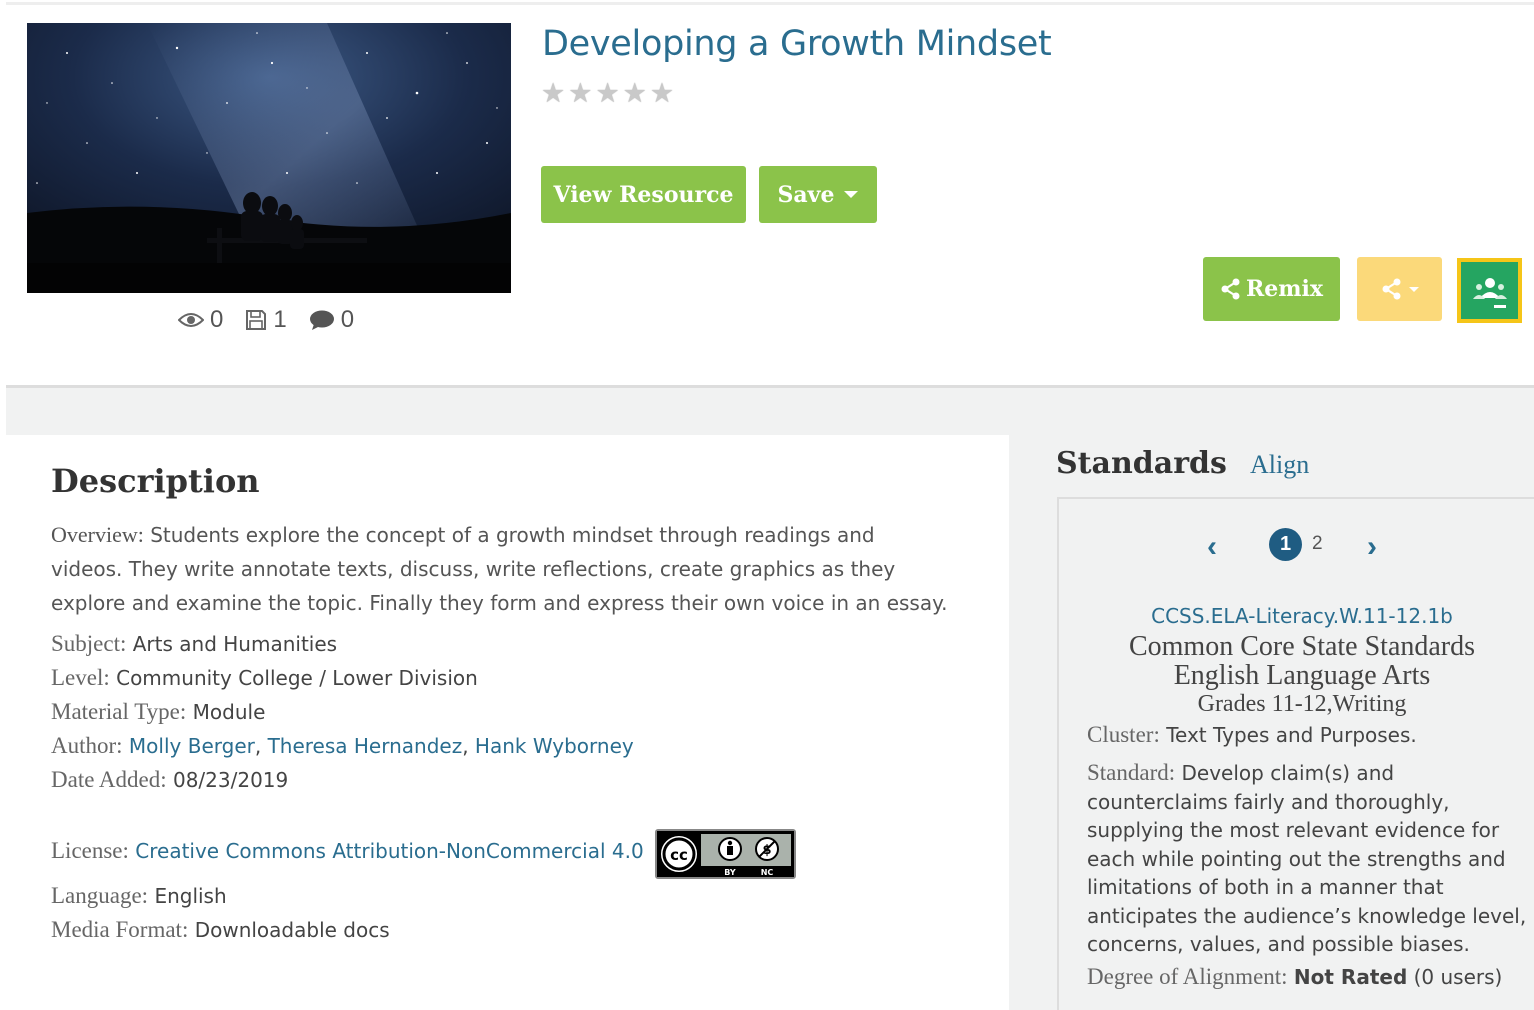  I want to click on align-link: Align, so click(1279, 465).